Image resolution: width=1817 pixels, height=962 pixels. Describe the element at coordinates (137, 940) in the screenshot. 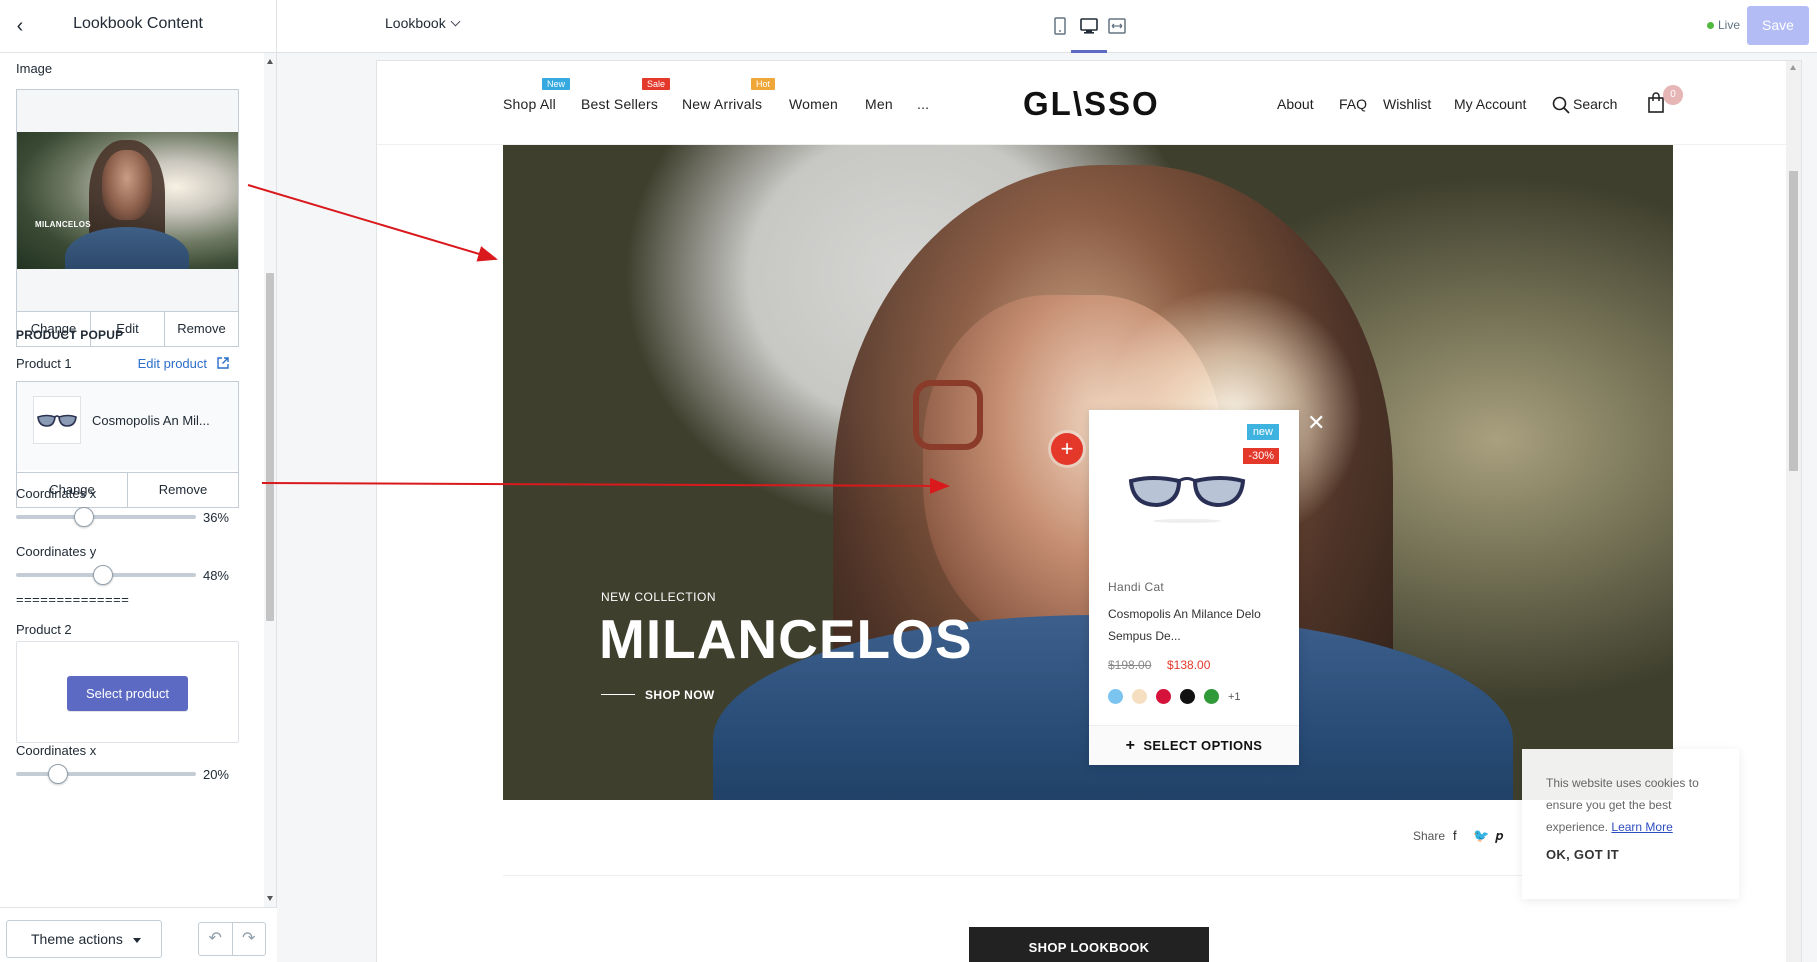

I see `caret-down-icon` at that location.